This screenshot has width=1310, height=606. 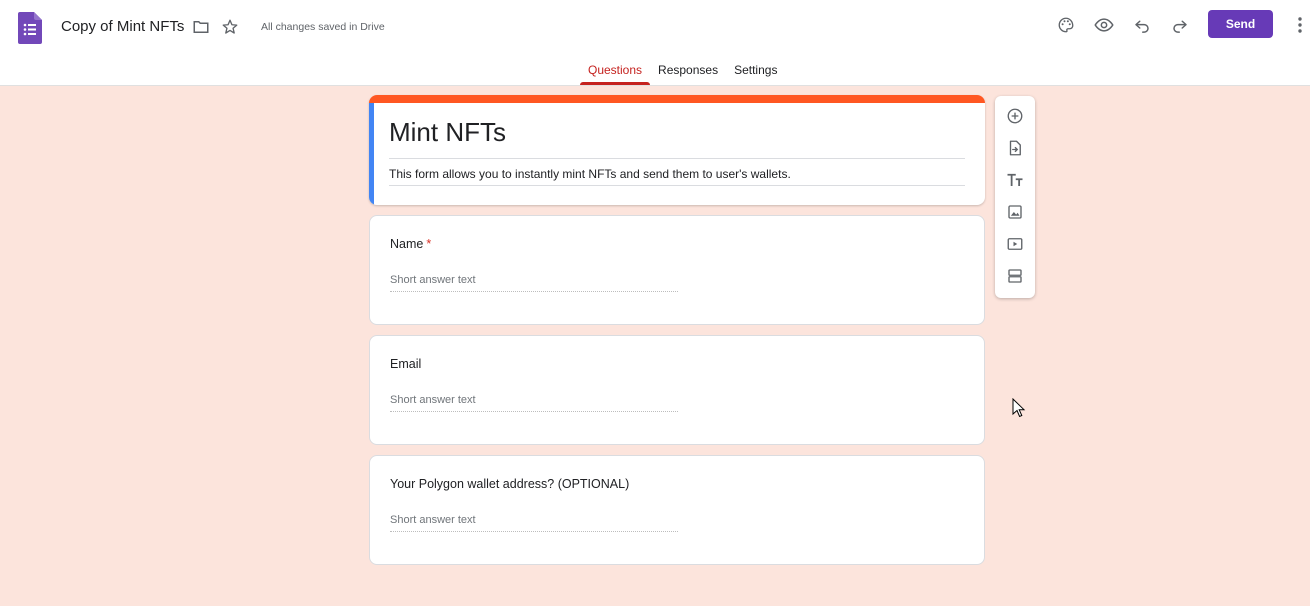 What do you see at coordinates (1300, 25) in the screenshot?
I see `more-vert-icon` at bounding box center [1300, 25].